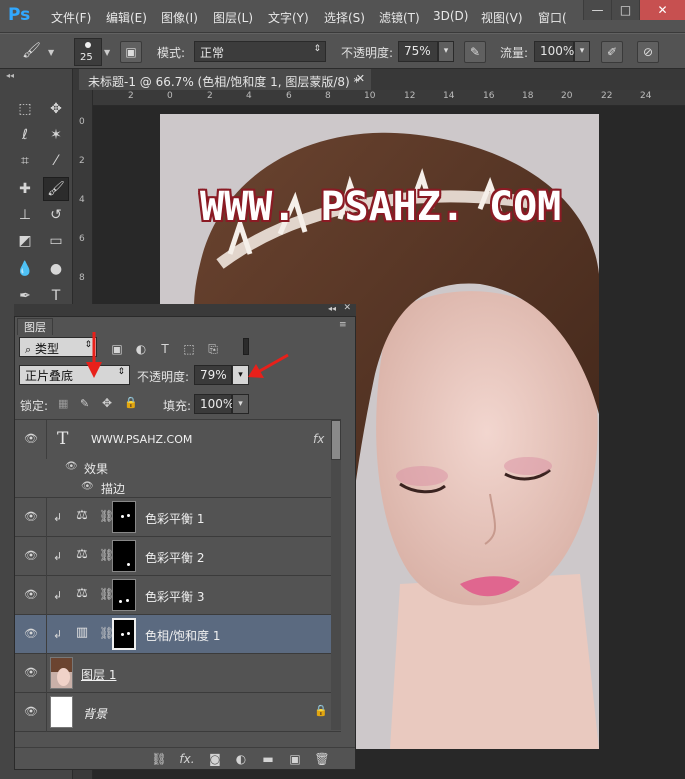  Describe the element at coordinates (131, 52) in the screenshot. I see `brush-panel-toggle-icon: ▣` at that location.